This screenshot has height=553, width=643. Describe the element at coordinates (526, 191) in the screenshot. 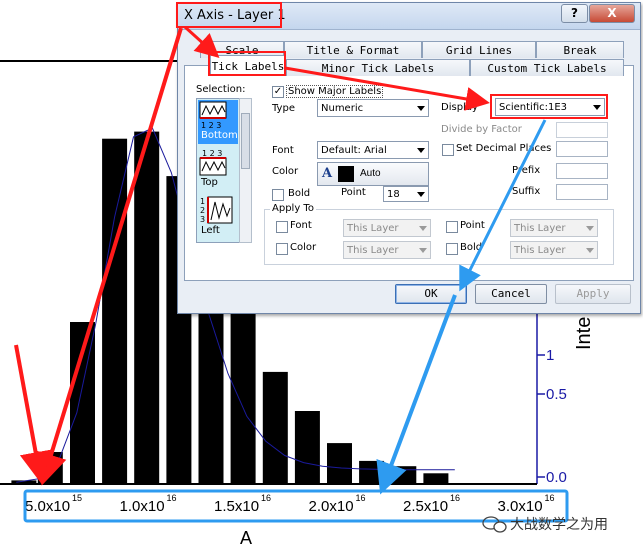

I see `suffix-label: Suffix` at that location.